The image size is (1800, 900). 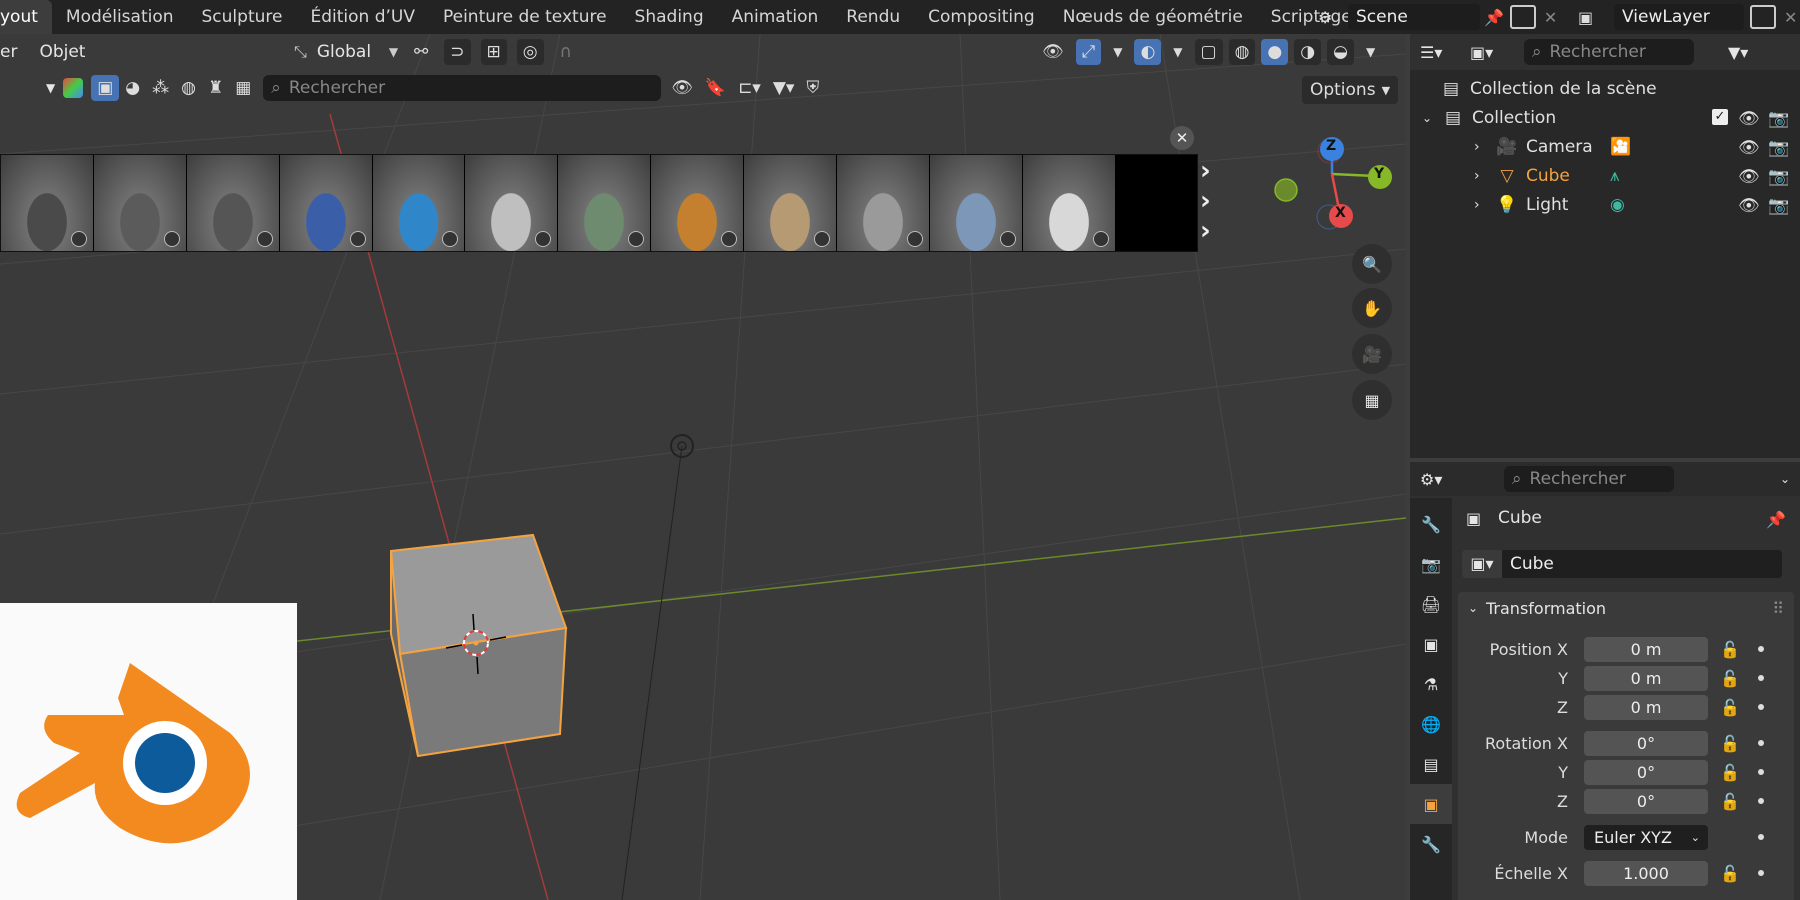 What do you see at coordinates (1776, 519) in the screenshot?
I see `pin-icon: 📌` at bounding box center [1776, 519].